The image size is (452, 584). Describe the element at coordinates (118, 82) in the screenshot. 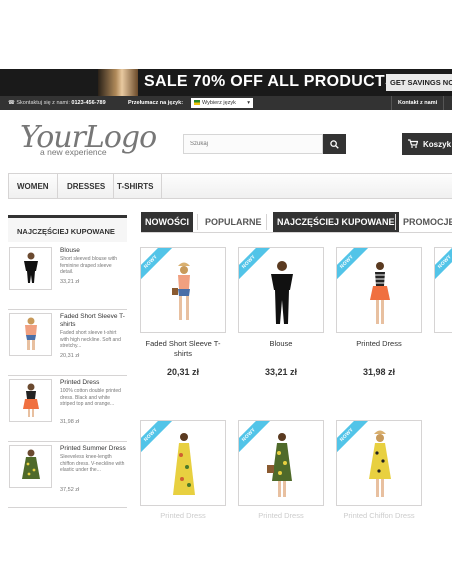

I see `banner-model-image` at that location.